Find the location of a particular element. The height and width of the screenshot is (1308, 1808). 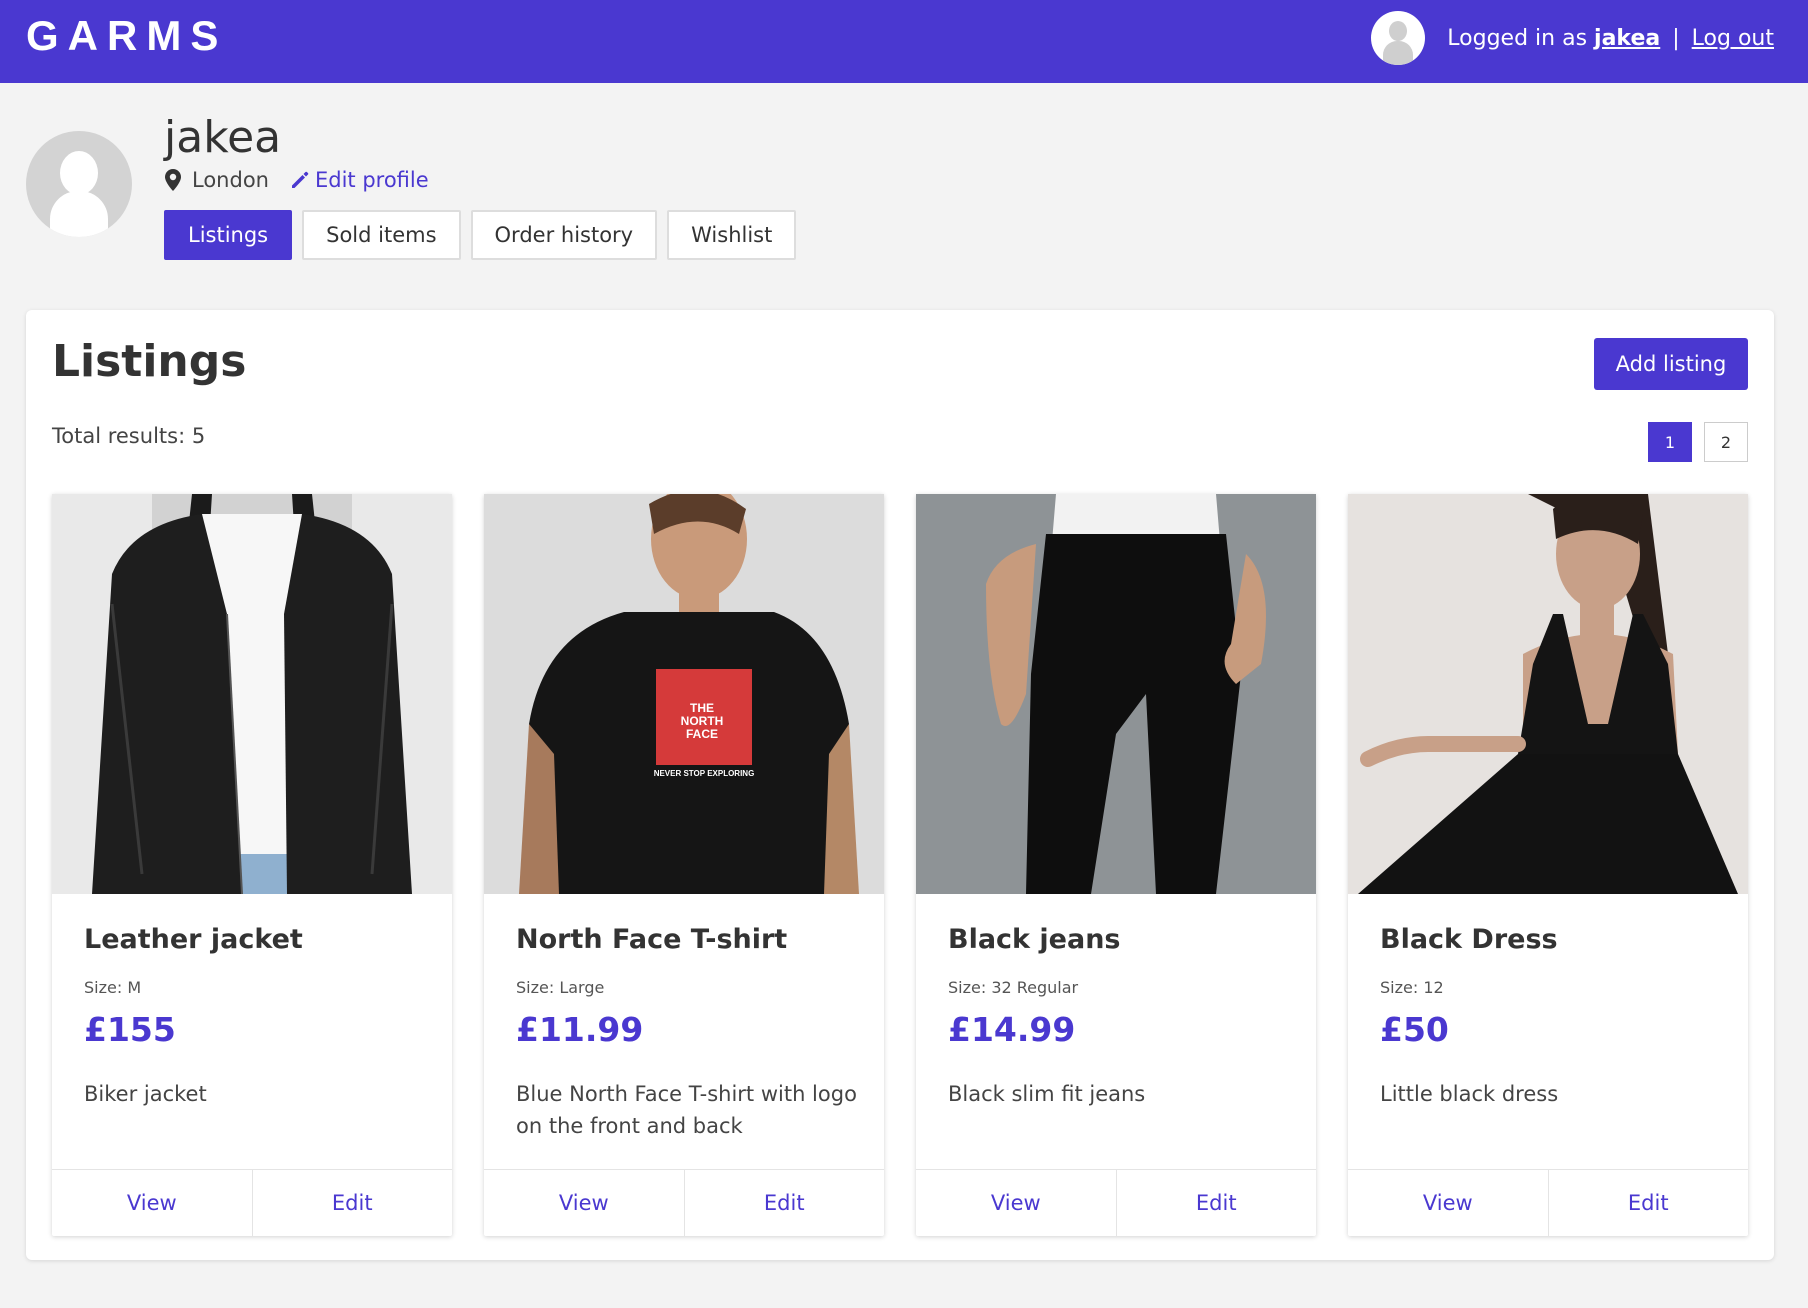

listing-price: £14.99 is located at coordinates (1012, 1029).